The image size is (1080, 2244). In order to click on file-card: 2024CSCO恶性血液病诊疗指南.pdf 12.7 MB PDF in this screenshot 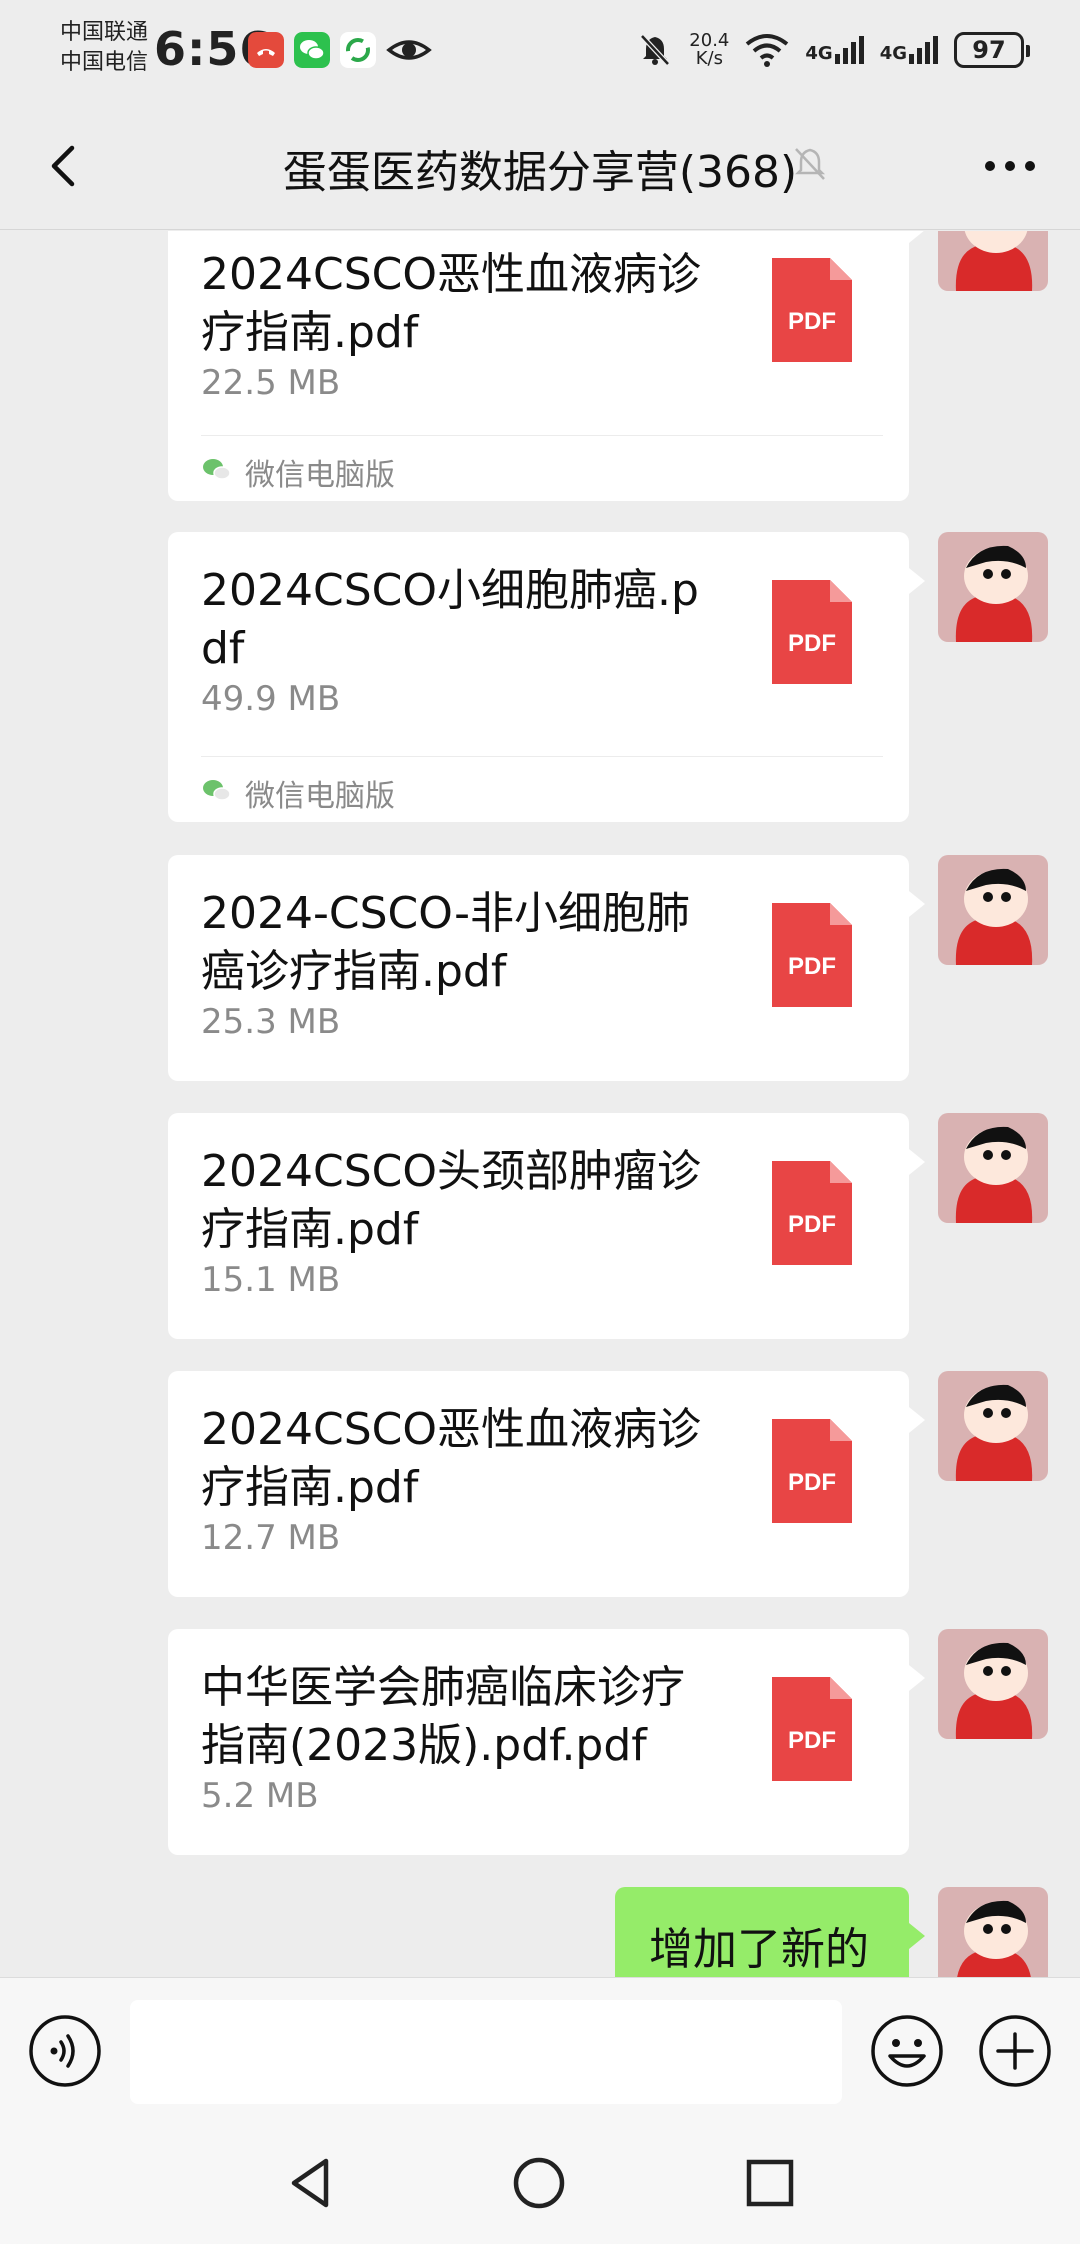, I will do `click(546, 1484)`.